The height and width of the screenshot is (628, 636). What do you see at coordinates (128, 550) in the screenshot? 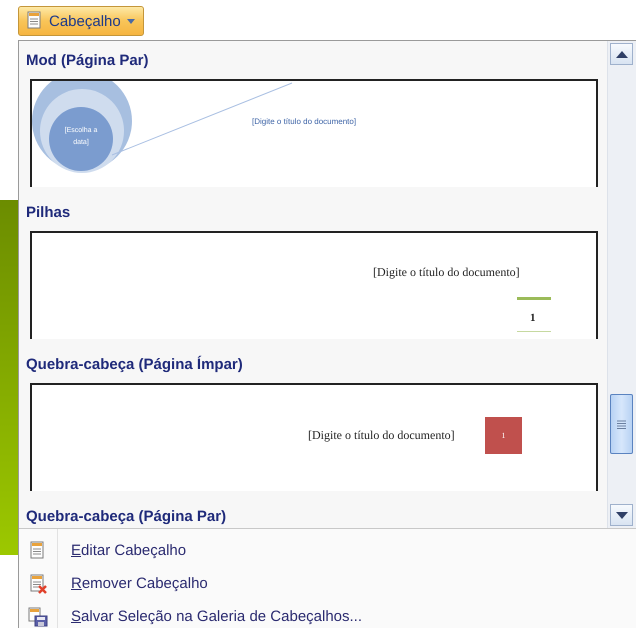
I see `menu-item: Editar Cabeçalho` at bounding box center [128, 550].